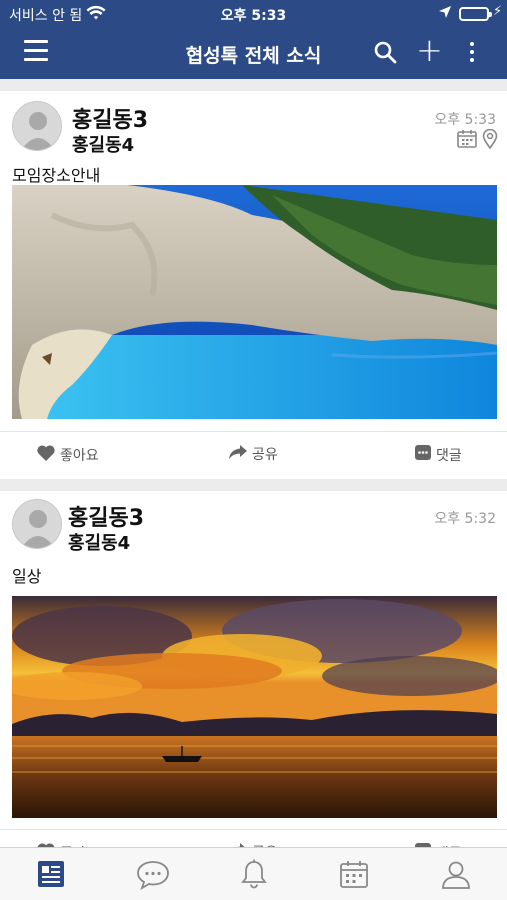 The image size is (507, 900). Describe the element at coordinates (79, 456) in the screenshot. I see `like-label: 좋아요` at that location.